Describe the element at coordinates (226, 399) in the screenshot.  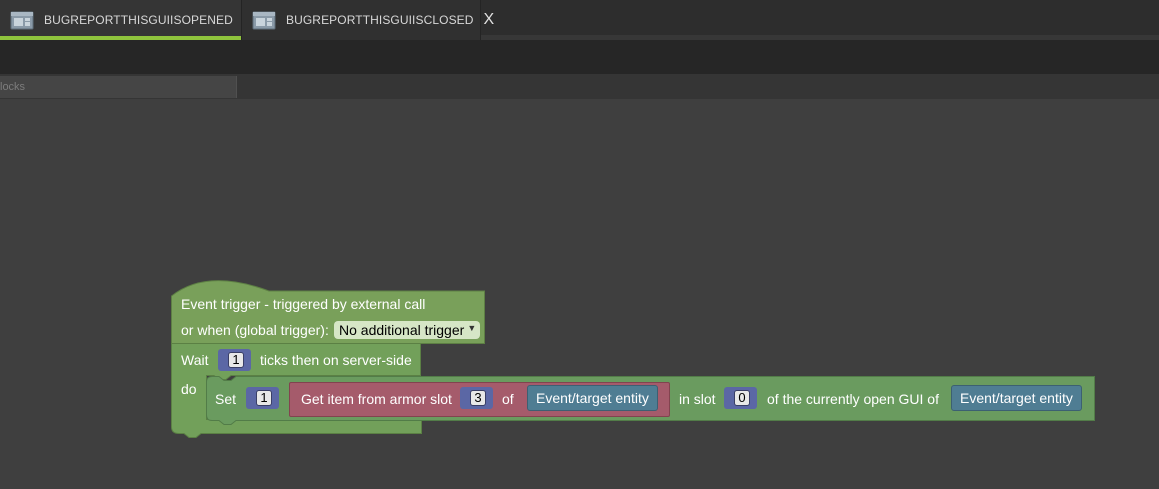
I see `set-label: Set` at that location.